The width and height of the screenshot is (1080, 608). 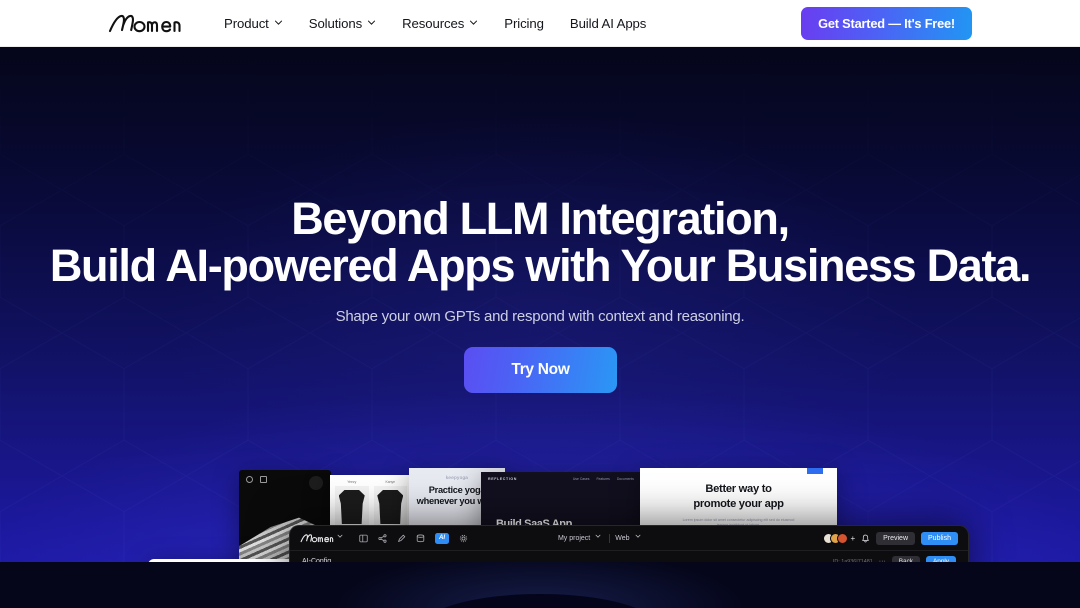 I want to click on below-hero-section, so click(x=540, y=585).